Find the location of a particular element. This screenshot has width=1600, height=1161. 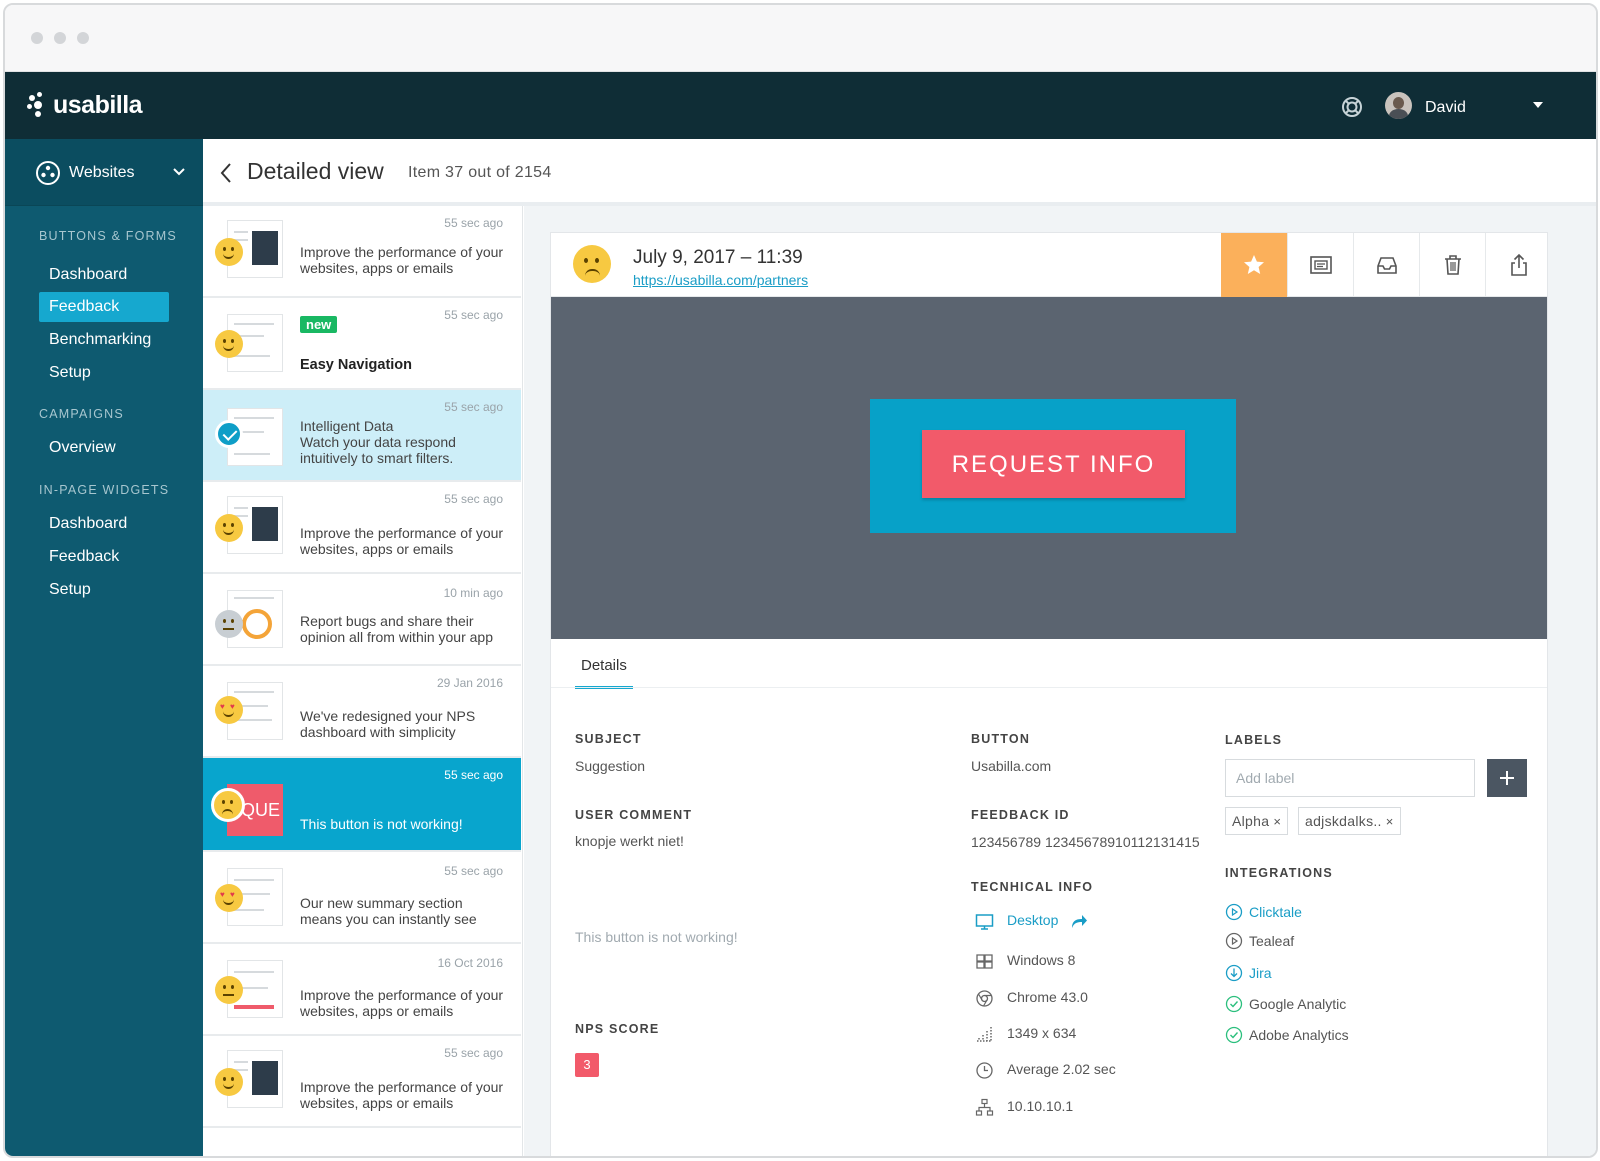

windows-icon is located at coordinates (984, 961).